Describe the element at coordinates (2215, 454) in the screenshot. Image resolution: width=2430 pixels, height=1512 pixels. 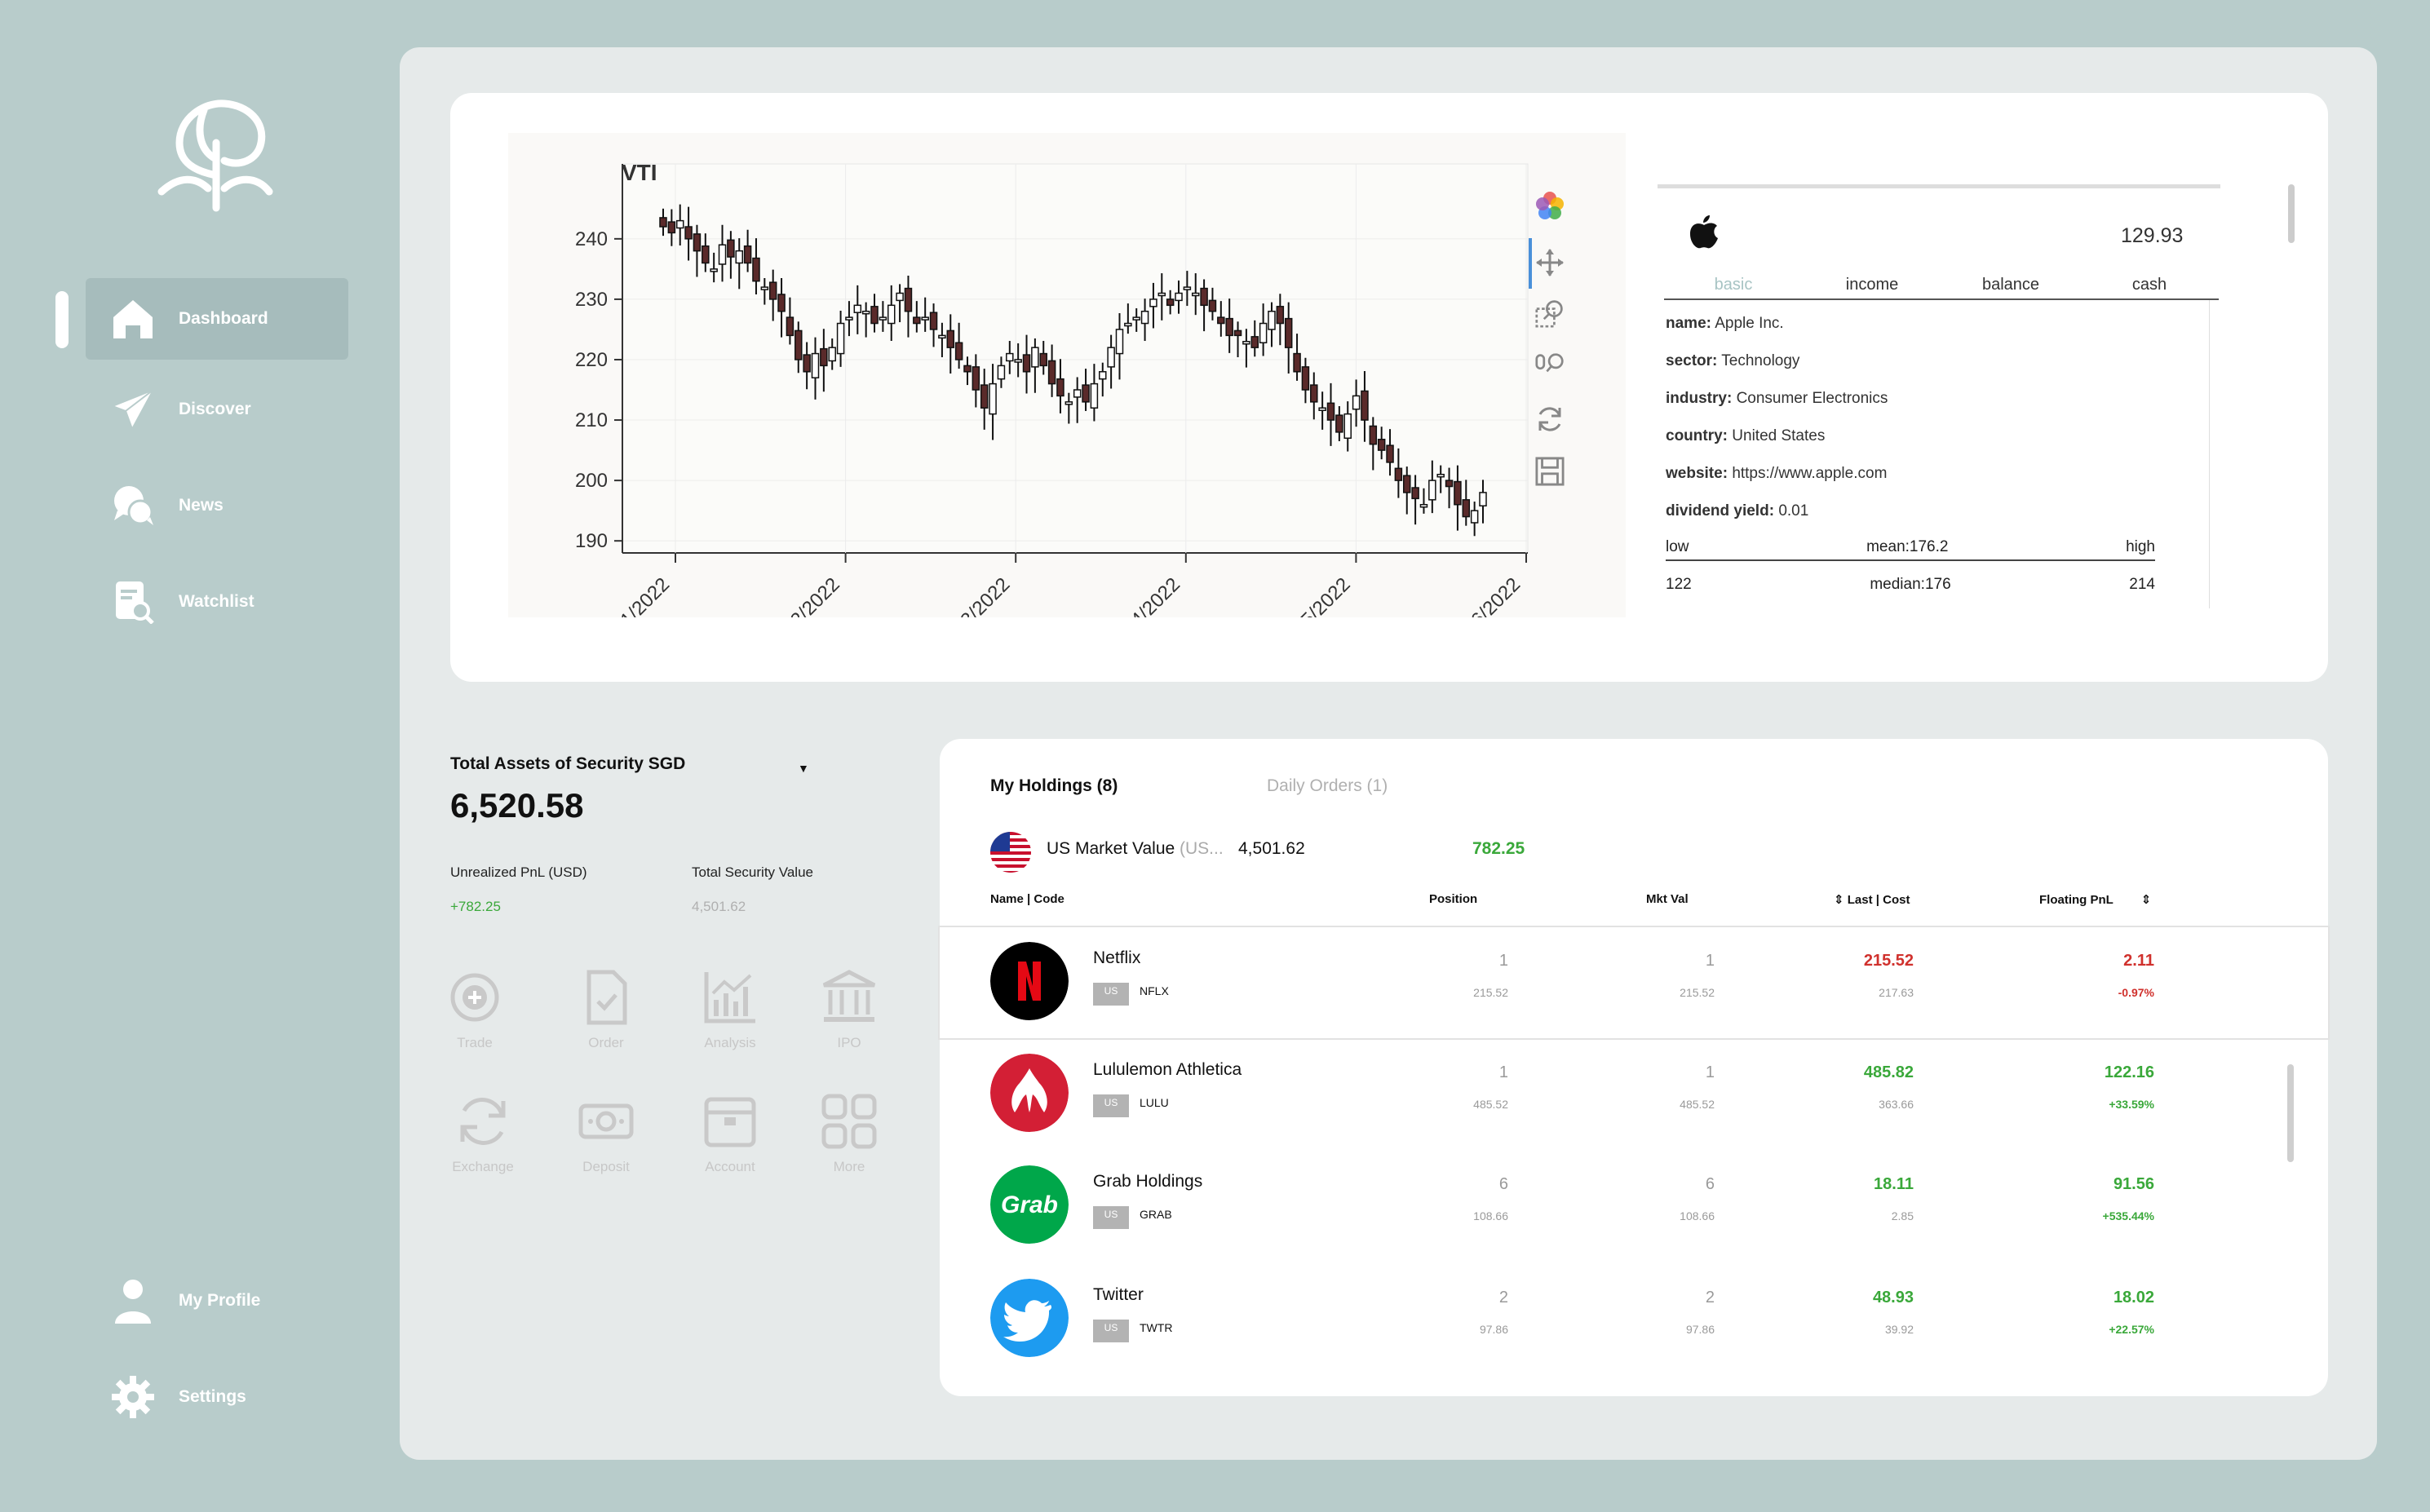
I see `info-scrollbar` at that location.